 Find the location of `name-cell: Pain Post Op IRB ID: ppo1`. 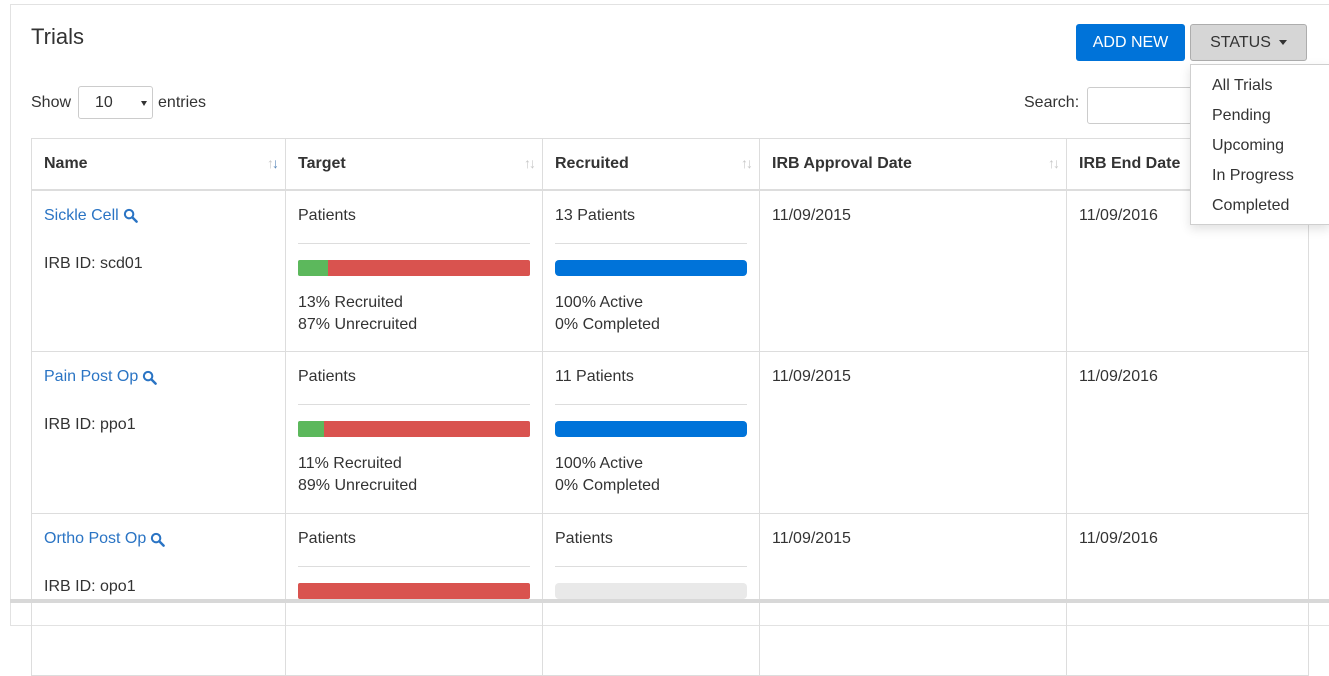

name-cell: Pain Post Op IRB ID: ppo1 is located at coordinates (158, 432).